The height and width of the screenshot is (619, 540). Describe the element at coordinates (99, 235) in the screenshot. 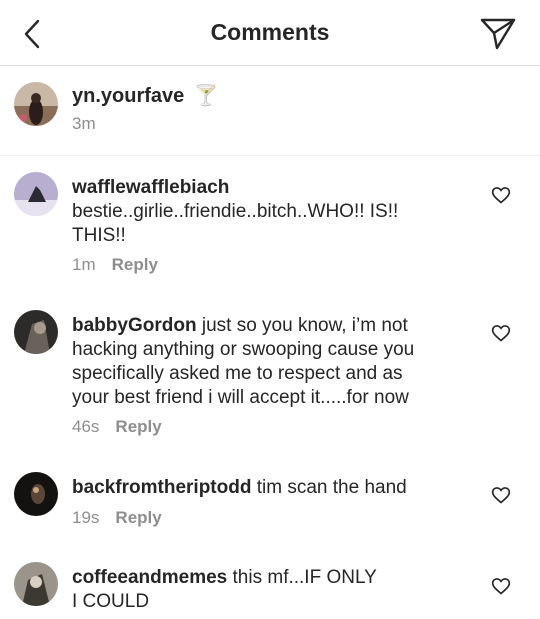

I see `comment-text-line: THIS!!` at that location.